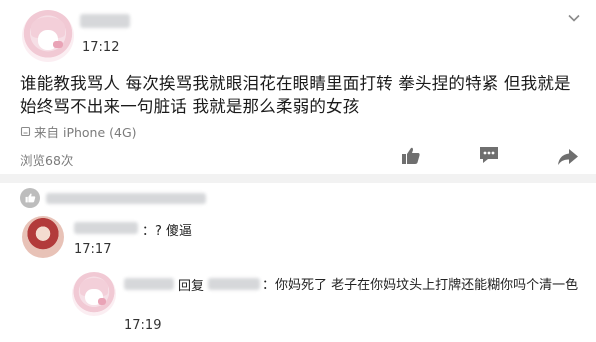  What do you see at coordinates (30, 198) in the screenshot?
I see `like-thumb-icon` at bounding box center [30, 198].